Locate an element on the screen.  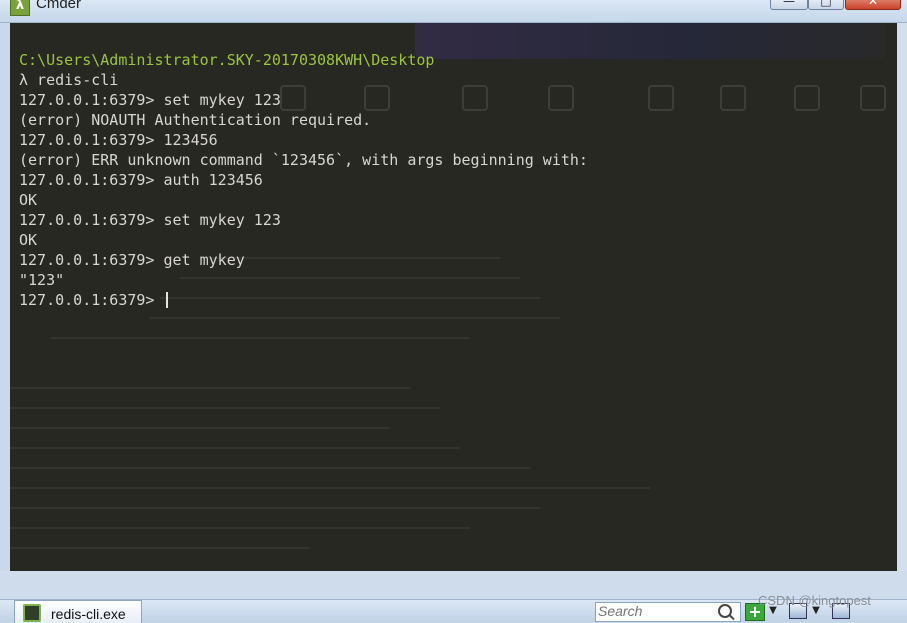
console-tab-label: redis-cli.exe is located at coordinates (88, 614).